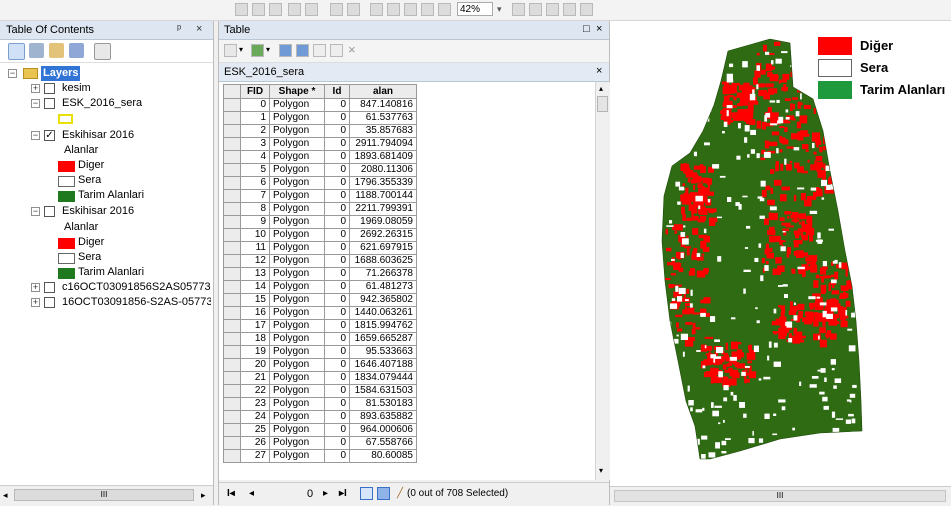  What do you see at coordinates (601, 470) in the screenshot?
I see `scroll-down-icon: ▾` at bounding box center [601, 470].